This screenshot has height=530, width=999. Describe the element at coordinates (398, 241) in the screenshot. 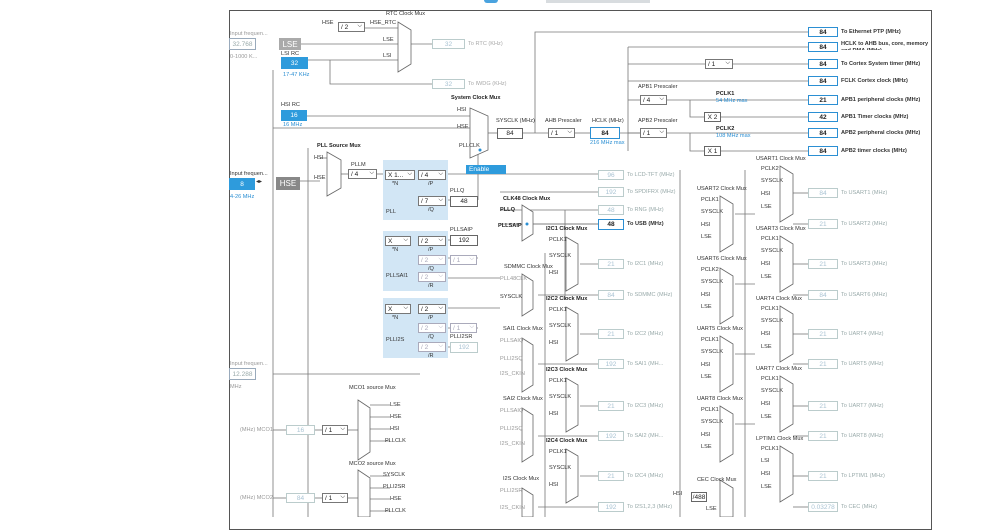

I see `pllsai-n-select: X ⌵` at that location.